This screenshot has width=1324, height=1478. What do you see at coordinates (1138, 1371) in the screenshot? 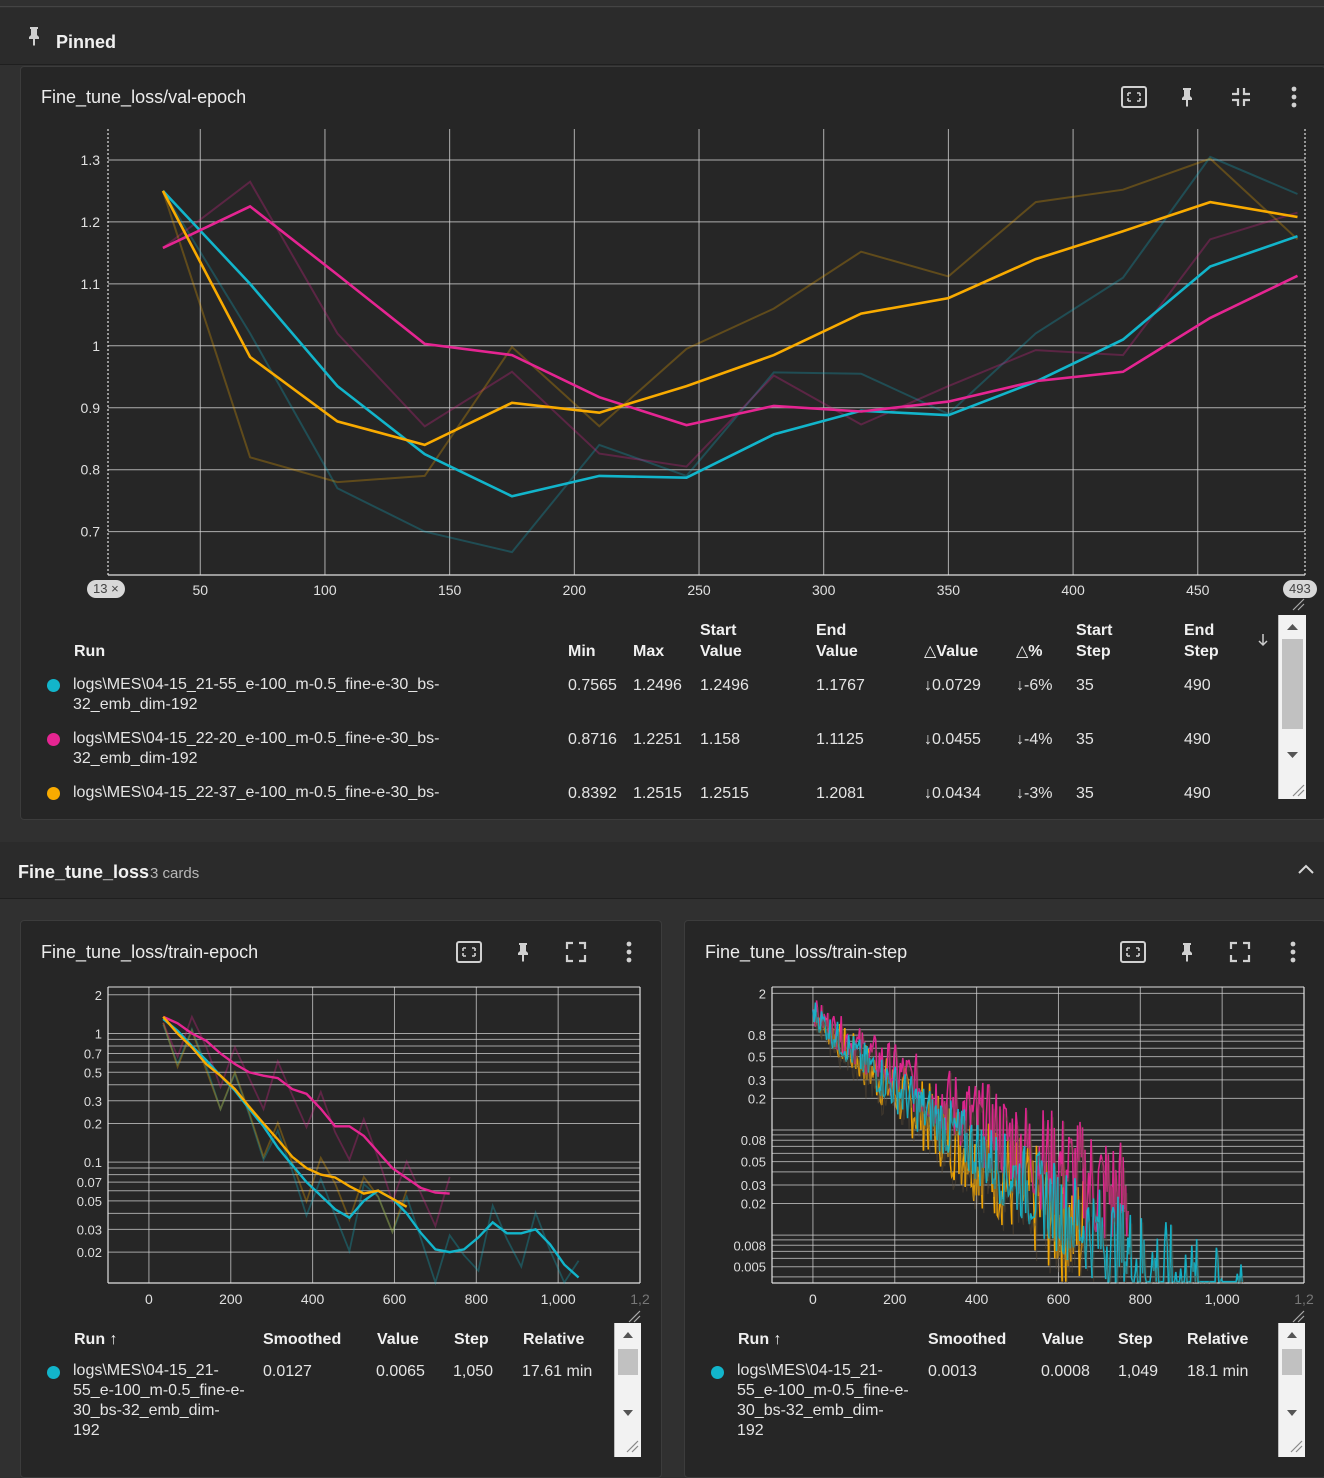
I see `cell-step: 1,049` at bounding box center [1138, 1371].